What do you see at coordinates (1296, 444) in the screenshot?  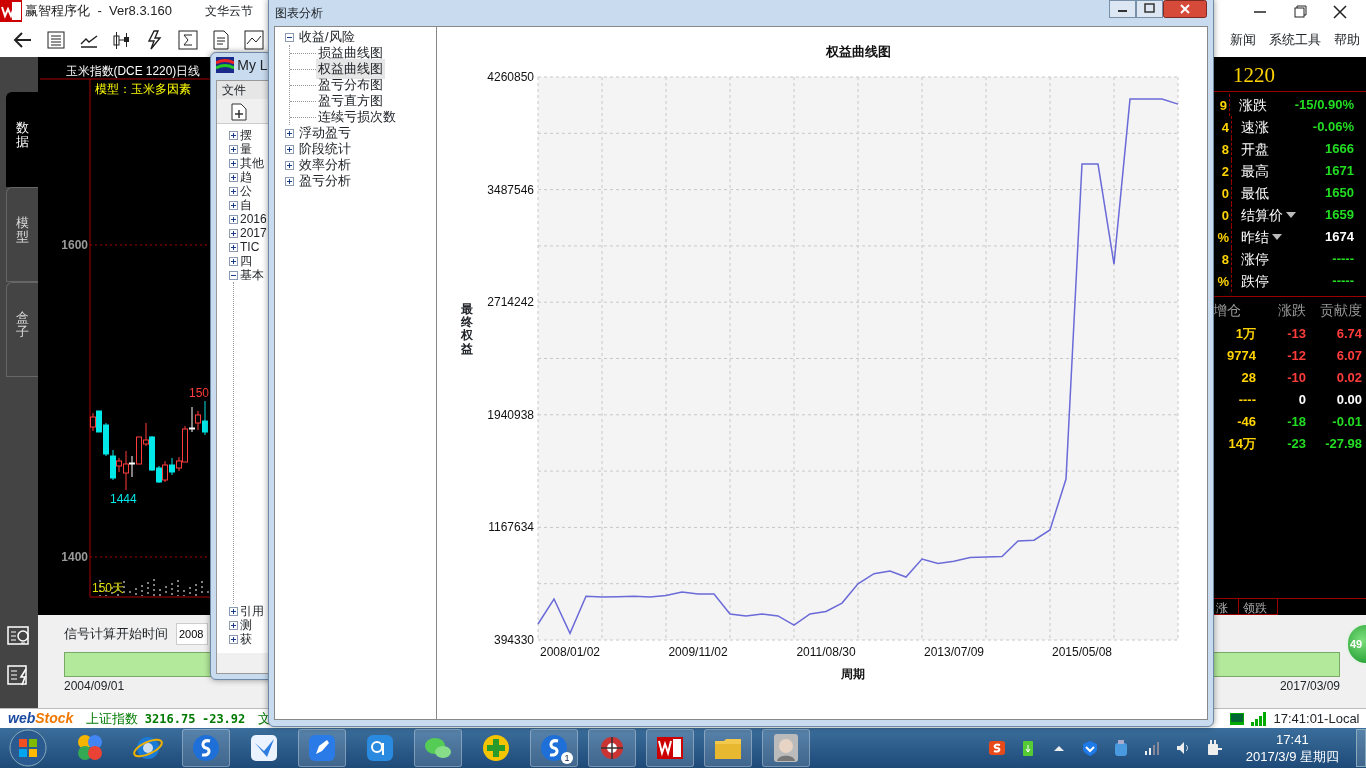 I see `table-cell-text: -23` at bounding box center [1296, 444].